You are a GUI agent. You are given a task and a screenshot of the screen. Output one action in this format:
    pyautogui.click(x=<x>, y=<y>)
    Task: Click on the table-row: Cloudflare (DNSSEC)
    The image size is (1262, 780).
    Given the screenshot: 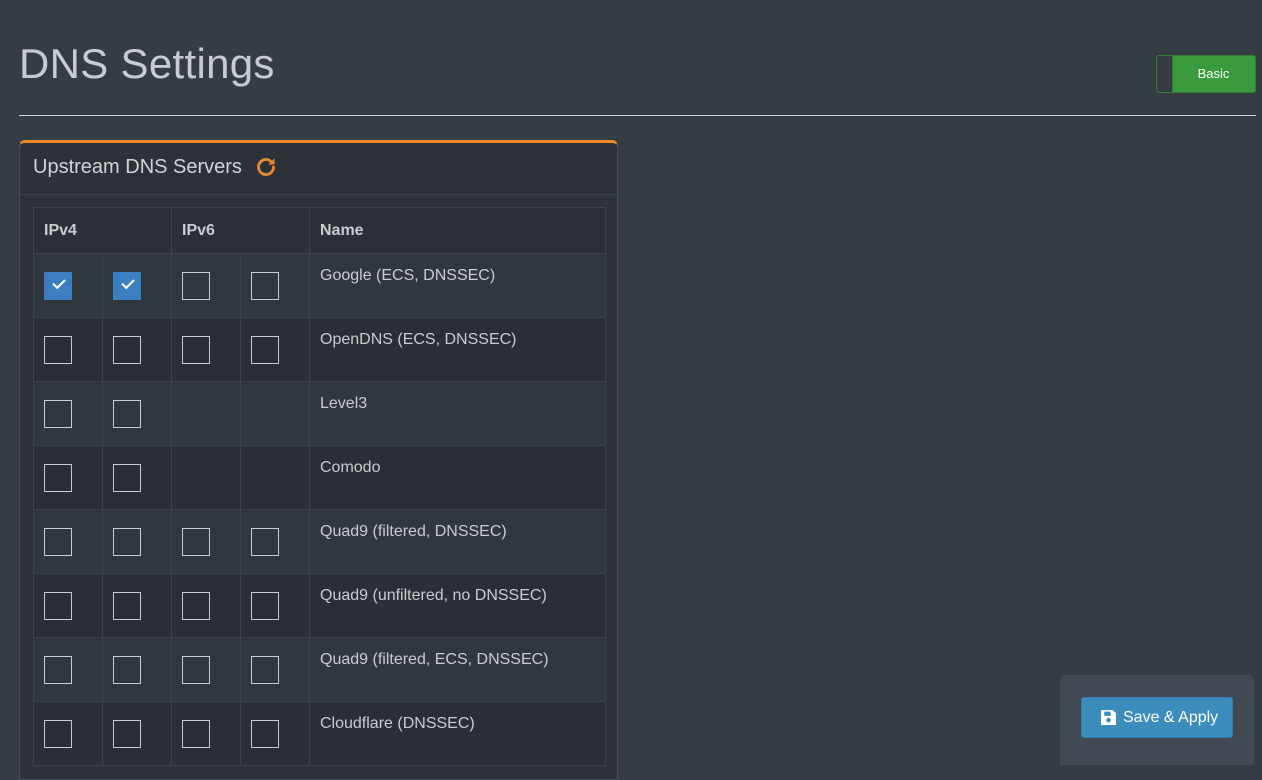 What is the action you would take?
    pyautogui.click(x=319, y=733)
    